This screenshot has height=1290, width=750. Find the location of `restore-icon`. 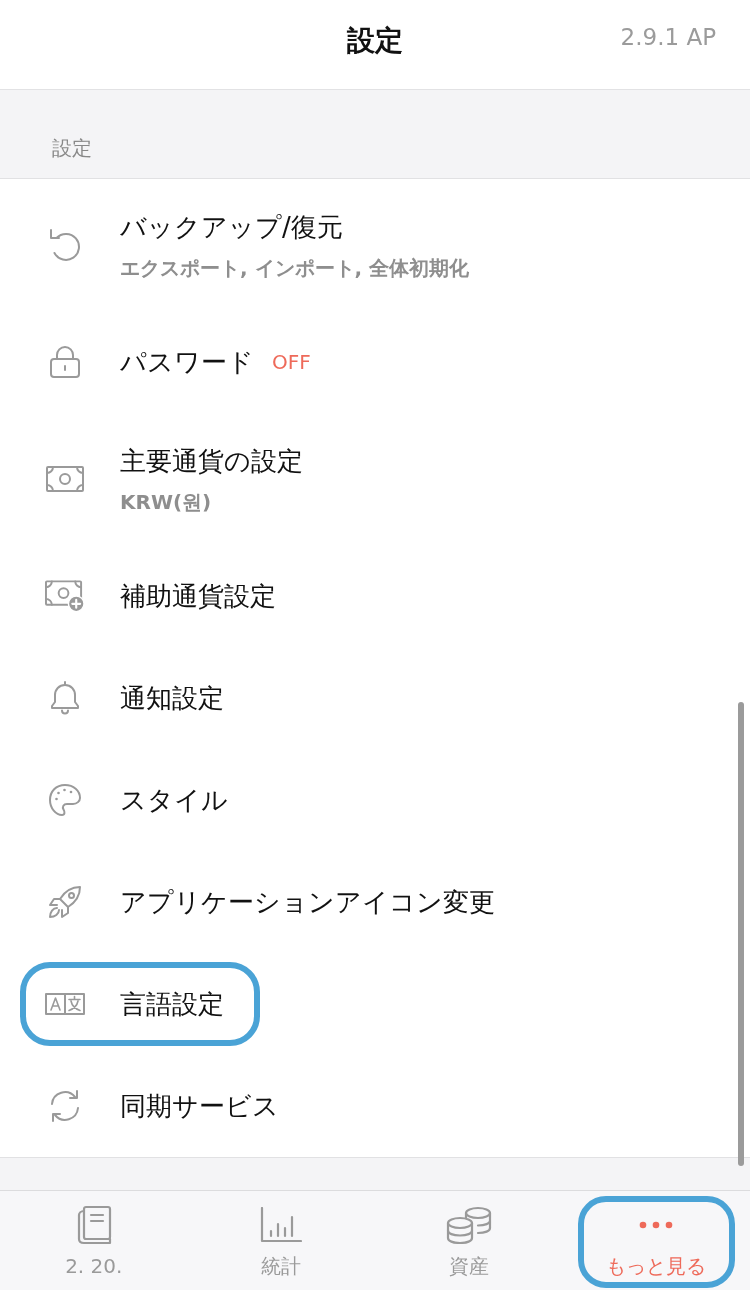

restore-icon is located at coordinates (65, 245).